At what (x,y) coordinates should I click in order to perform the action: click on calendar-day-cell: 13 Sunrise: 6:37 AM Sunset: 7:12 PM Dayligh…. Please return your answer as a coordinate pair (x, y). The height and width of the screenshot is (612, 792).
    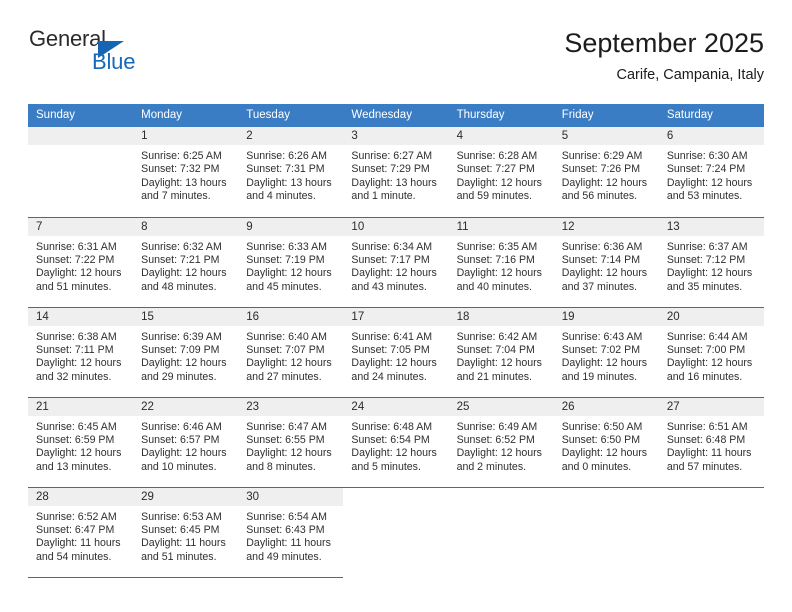
    Looking at the image, I should click on (711, 262).